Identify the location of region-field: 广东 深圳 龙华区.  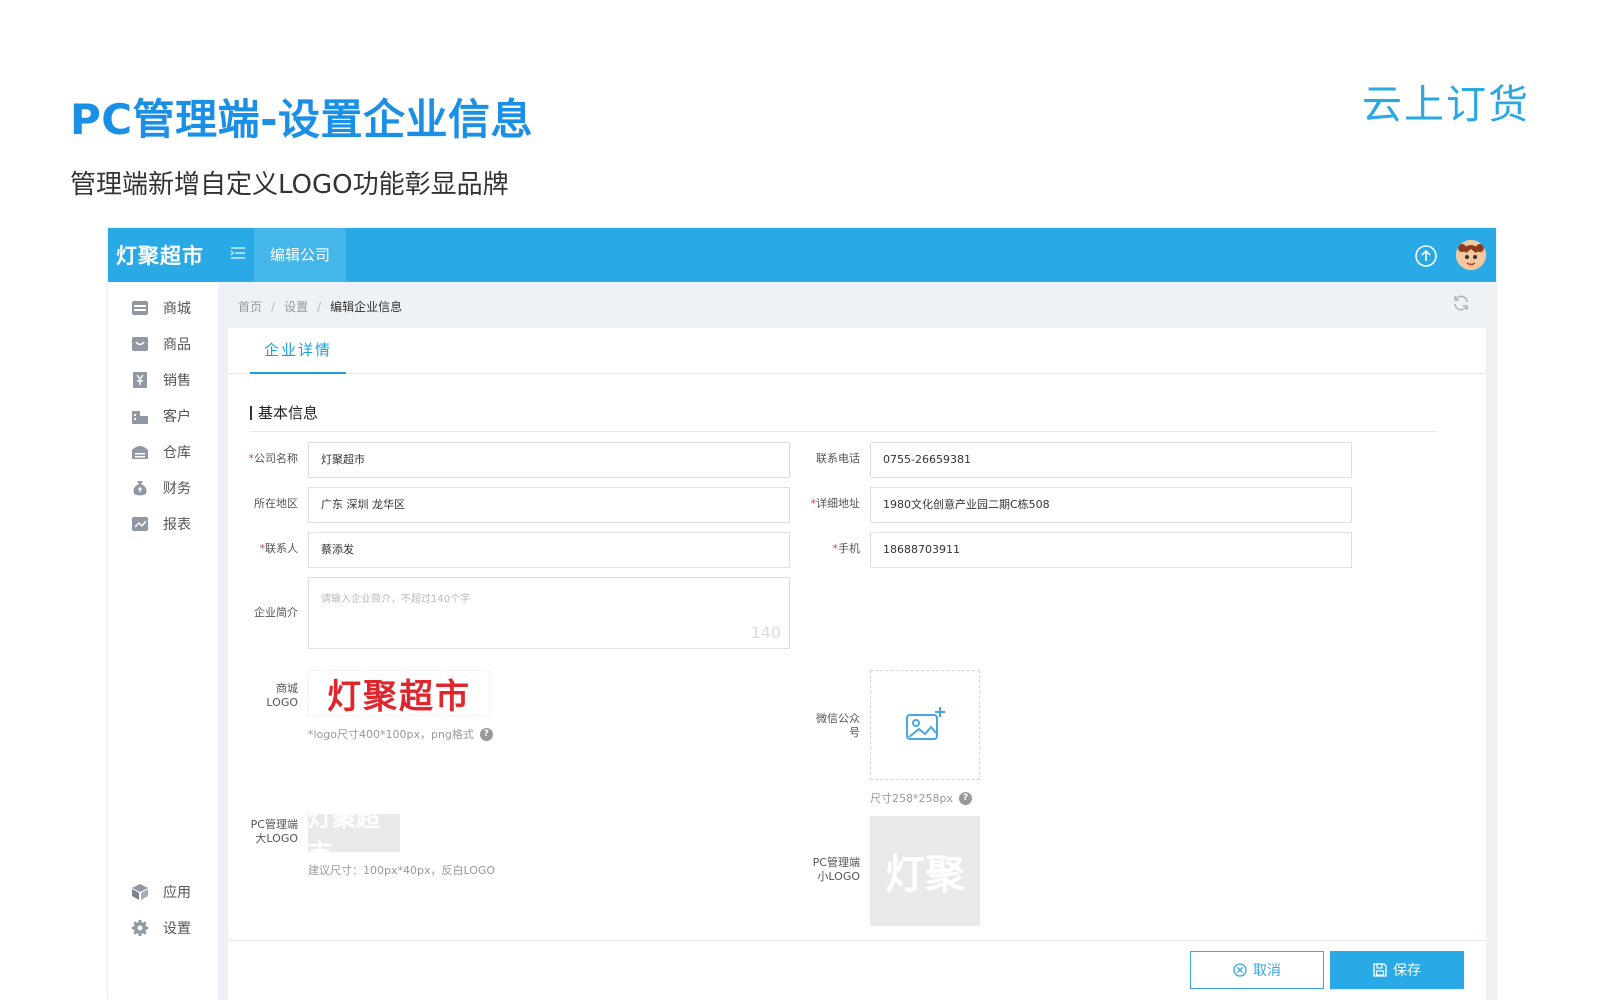
(549, 505).